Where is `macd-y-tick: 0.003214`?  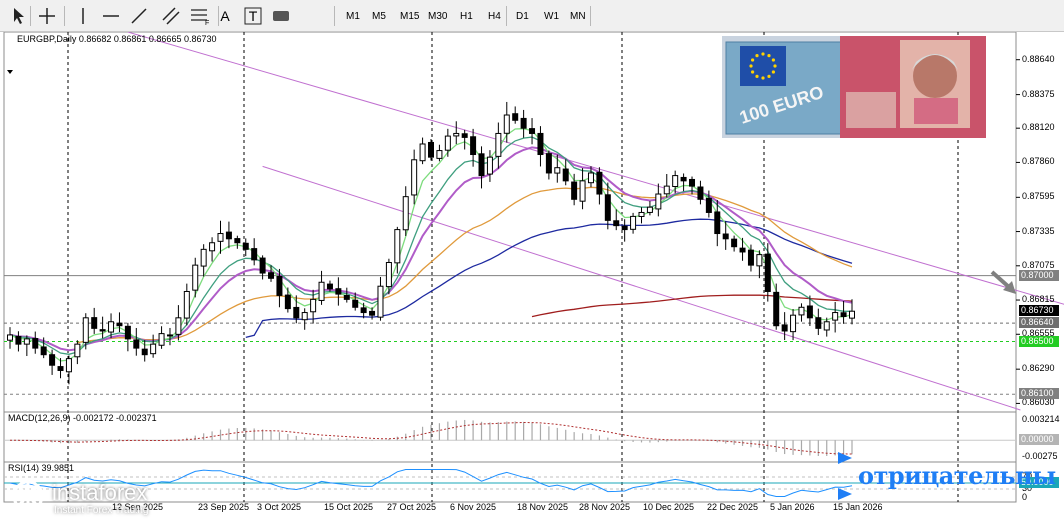 macd-y-tick: 0.003214 is located at coordinates (1041, 419).